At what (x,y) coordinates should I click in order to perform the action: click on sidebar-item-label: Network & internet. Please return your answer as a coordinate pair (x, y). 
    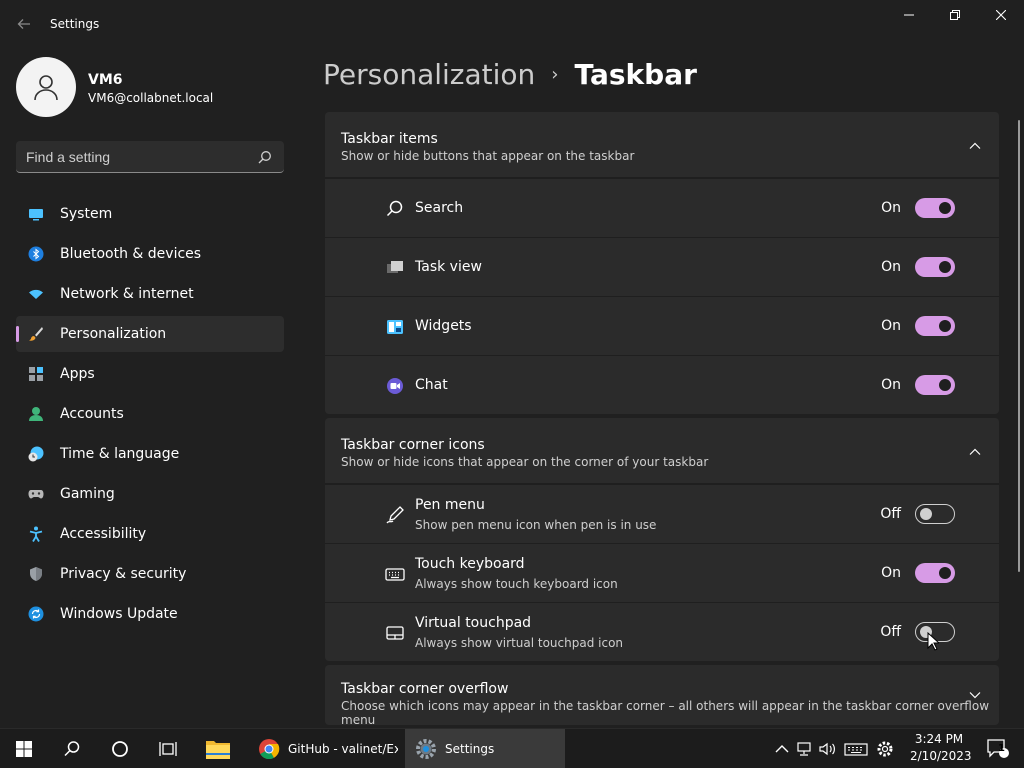
    Looking at the image, I should click on (127, 294).